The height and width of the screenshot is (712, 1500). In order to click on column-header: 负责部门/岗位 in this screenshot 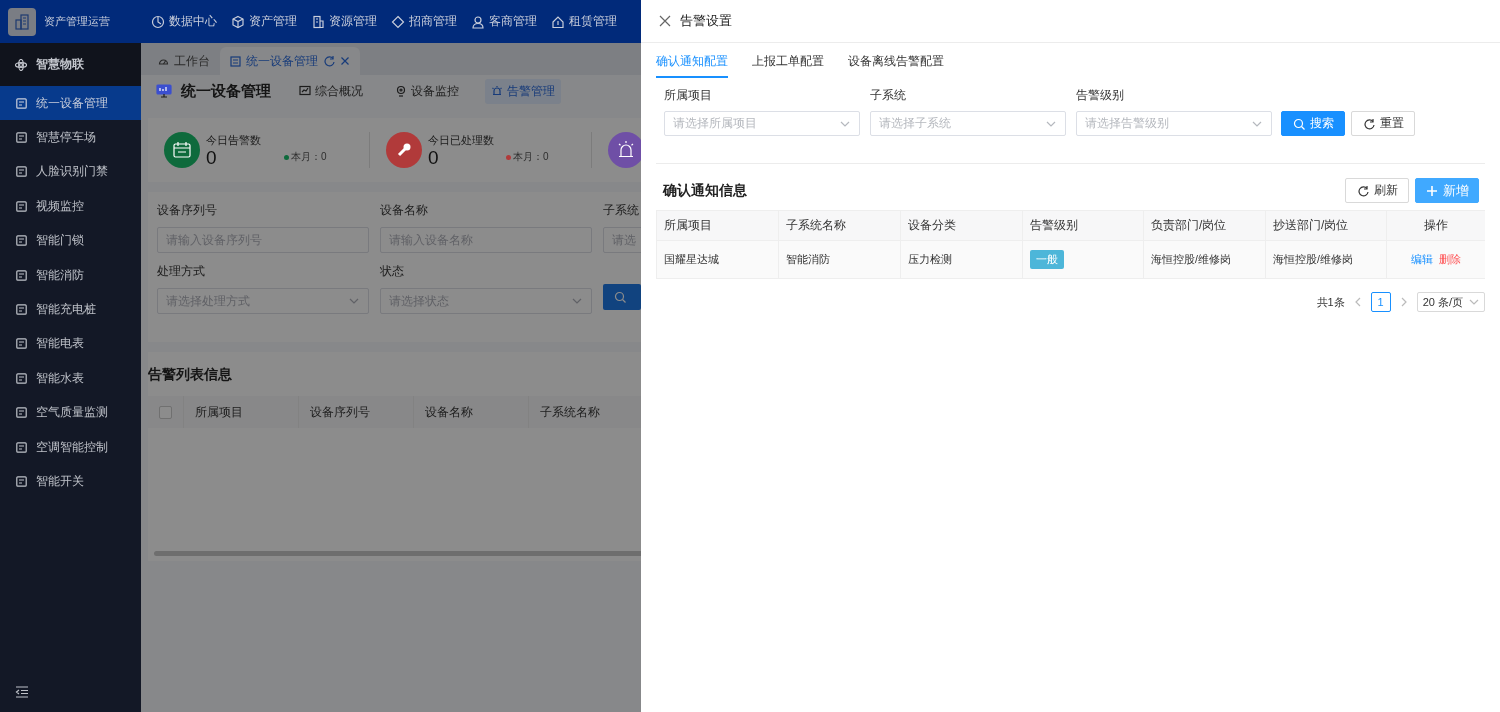, I will do `click(1205, 226)`.